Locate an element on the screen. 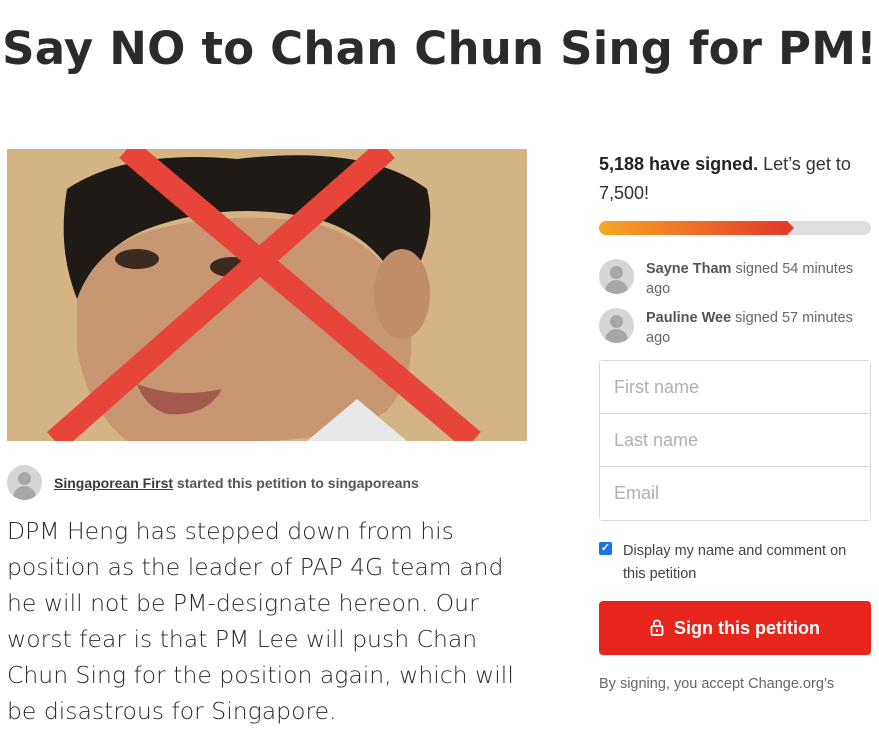  recent-signer: Sayne Tham signed 54 minutes ago is located at coordinates (735, 283).